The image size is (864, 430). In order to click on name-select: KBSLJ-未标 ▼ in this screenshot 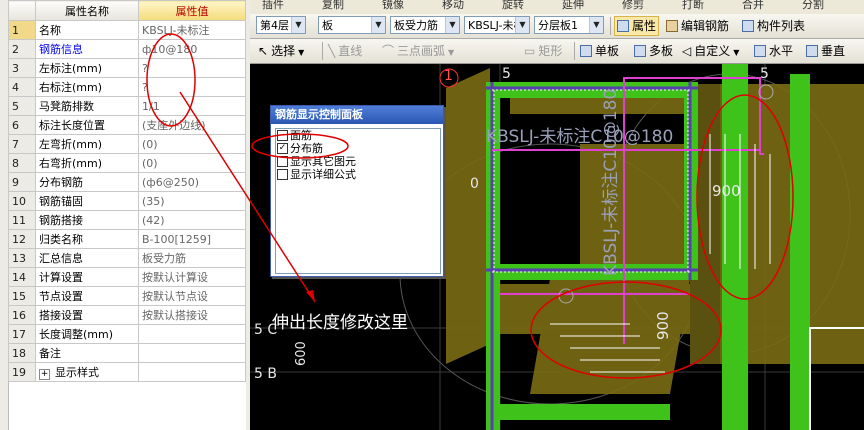, I will do `click(497, 25)`.